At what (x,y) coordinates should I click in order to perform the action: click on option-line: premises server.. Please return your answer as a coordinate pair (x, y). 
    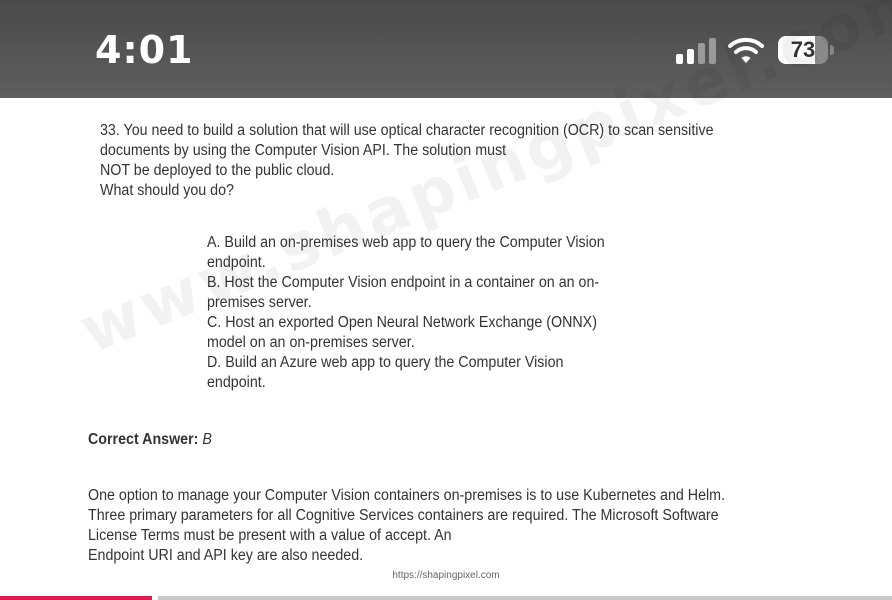
    Looking at the image, I should click on (259, 302).